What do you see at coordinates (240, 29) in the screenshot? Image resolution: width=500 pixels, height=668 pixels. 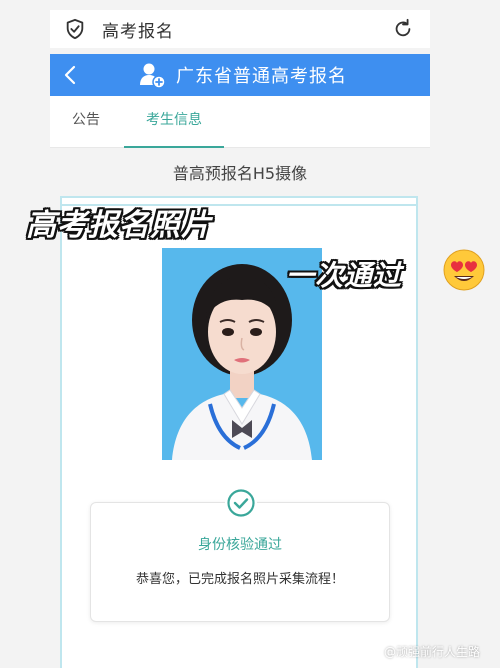 I see `browser-top-bar: 高考报名` at bounding box center [240, 29].